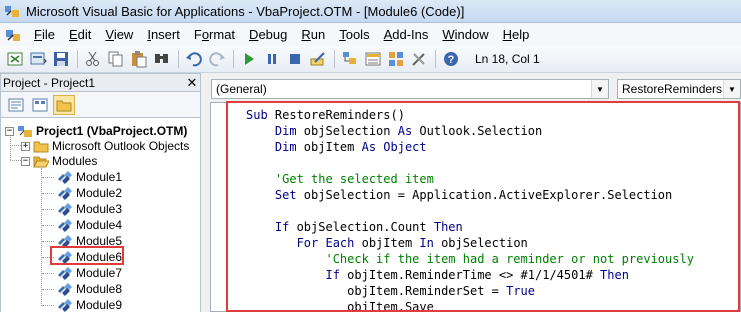 The height and width of the screenshot is (312, 741). I want to click on save-icon, so click(61, 59).